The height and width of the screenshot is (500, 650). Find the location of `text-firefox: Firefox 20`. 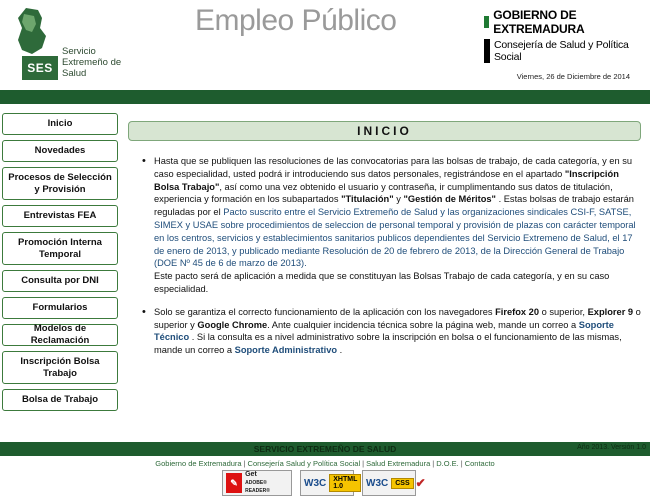

text-firefox: Firefox 20 is located at coordinates (517, 311).